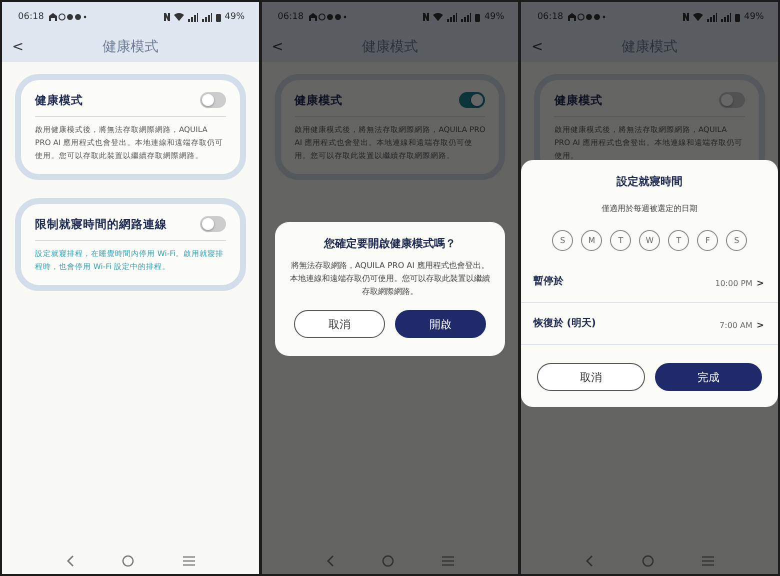 The height and width of the screenshot is (576, 780). What do you see at coordinates (101, 224) in the screenshot?
I see `setting-title: 限制就寢時間的網路連線` at bounding box center [101, 224].